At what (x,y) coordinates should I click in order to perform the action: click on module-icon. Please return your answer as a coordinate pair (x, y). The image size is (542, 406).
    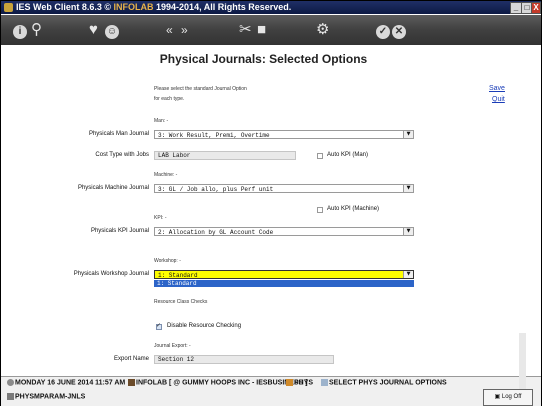
    Looking at the image, I should click on (289, 382).